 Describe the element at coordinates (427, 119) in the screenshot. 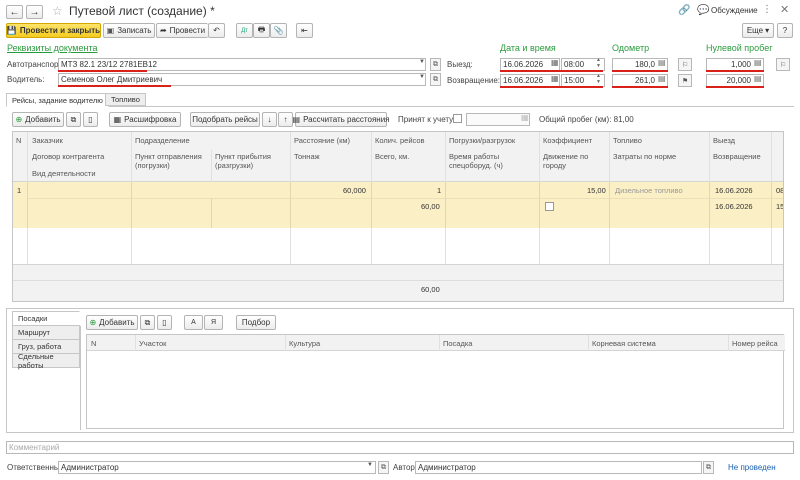

I see `accepted-label: Принят к учету:` at that location.